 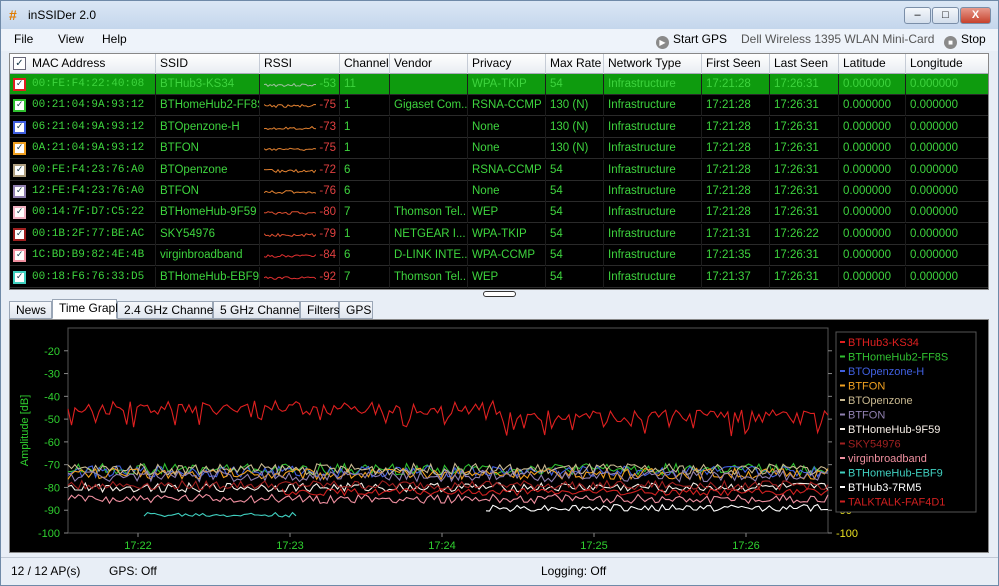 I want to click on play-icon: ▶, so click(x=662, y=42).